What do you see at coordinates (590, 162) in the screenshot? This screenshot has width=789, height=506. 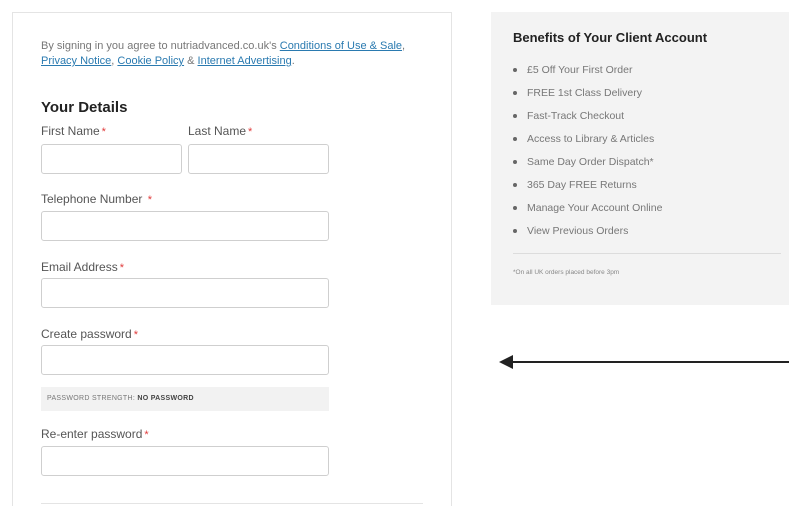 I see `benefit-item-text: Same Day Order Dispatch*` at bounding box center [590, 162].